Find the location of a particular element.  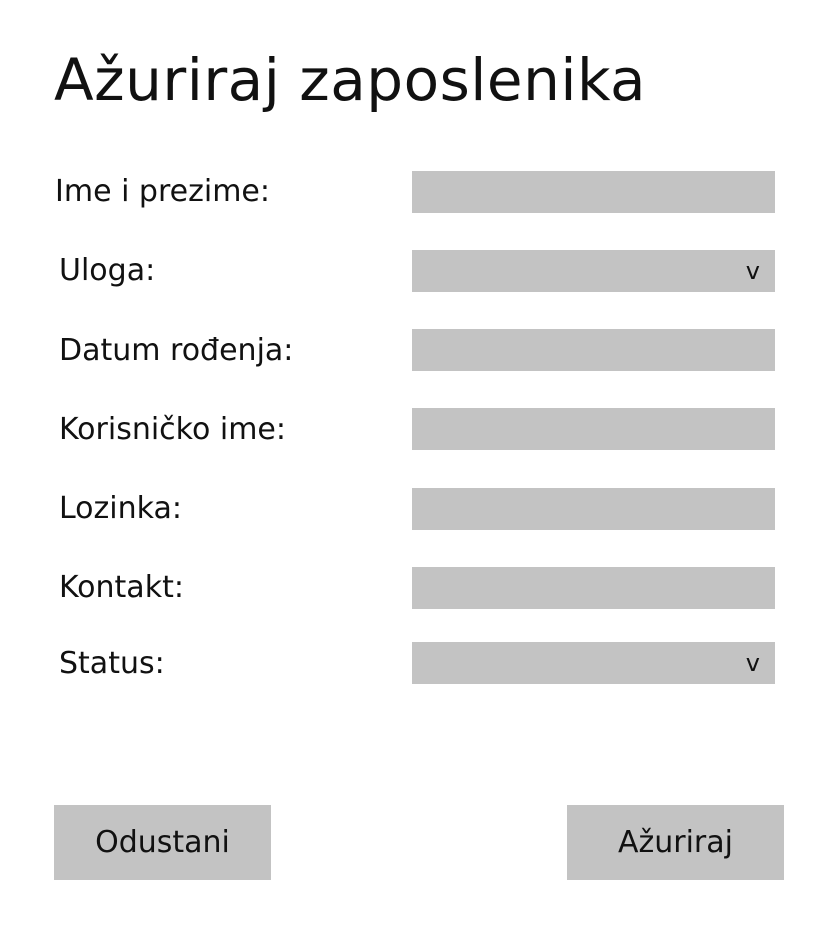

birth-date-label: Datum rođenja: is located at coordinates (176, 350).